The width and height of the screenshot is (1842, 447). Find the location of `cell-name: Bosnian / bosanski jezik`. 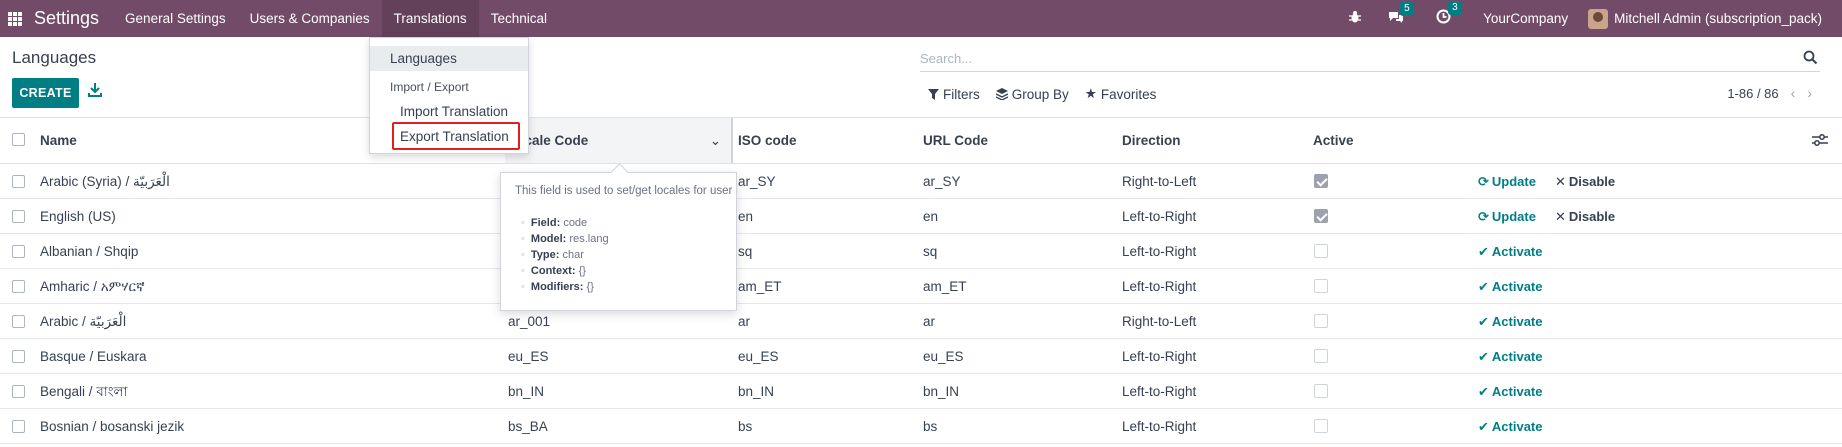

cell-name: Bosnian / bosanski jezik is located at coordinates (112, 426).